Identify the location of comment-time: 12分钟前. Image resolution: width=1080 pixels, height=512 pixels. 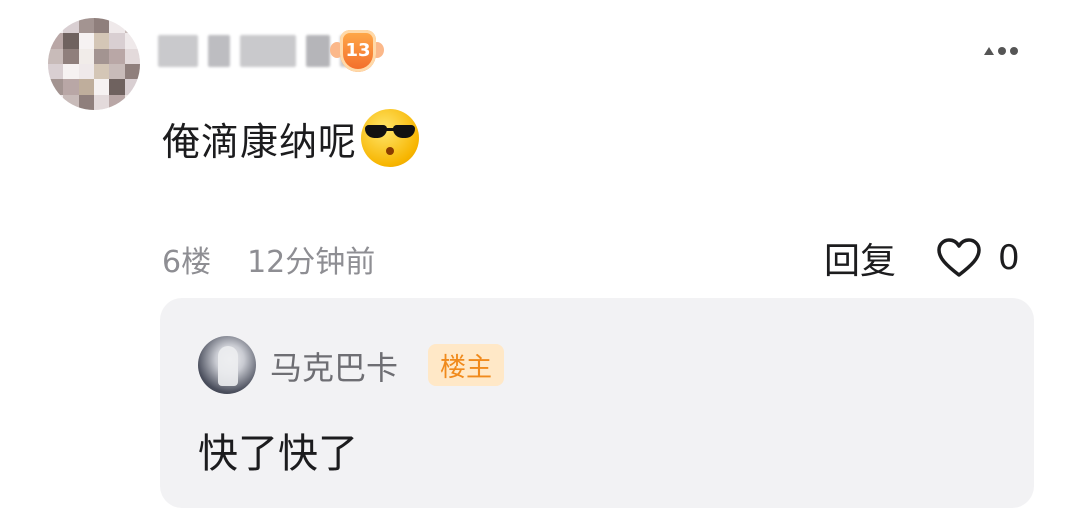
(311, 262).